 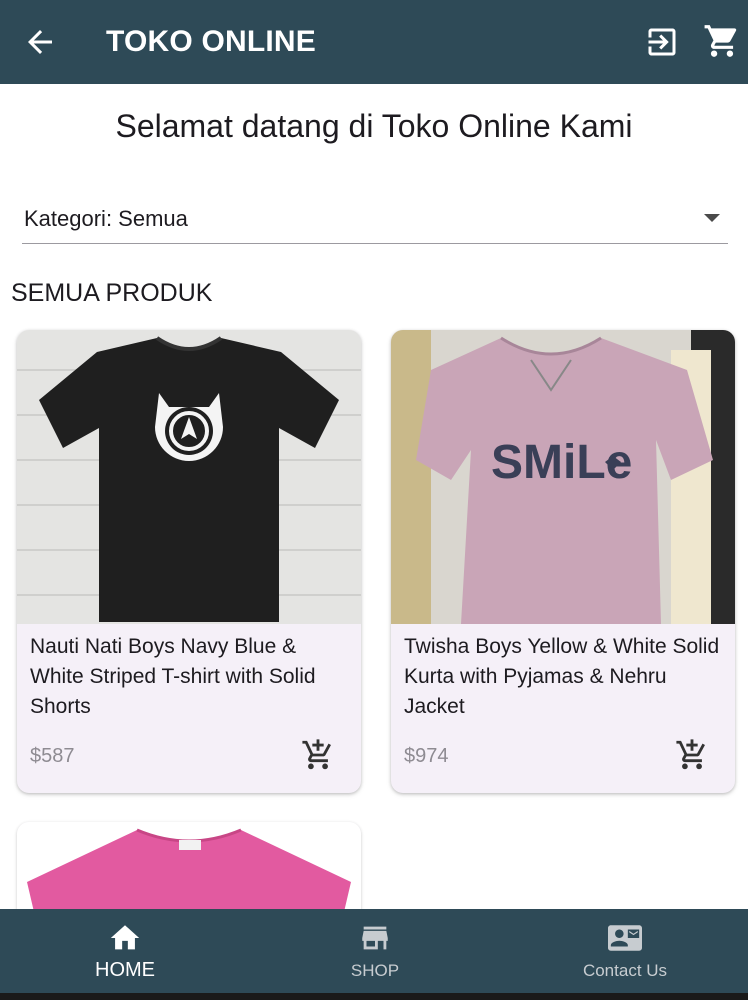 I want to click on dropdown-arrow-icon, so click(x=712, y=218).